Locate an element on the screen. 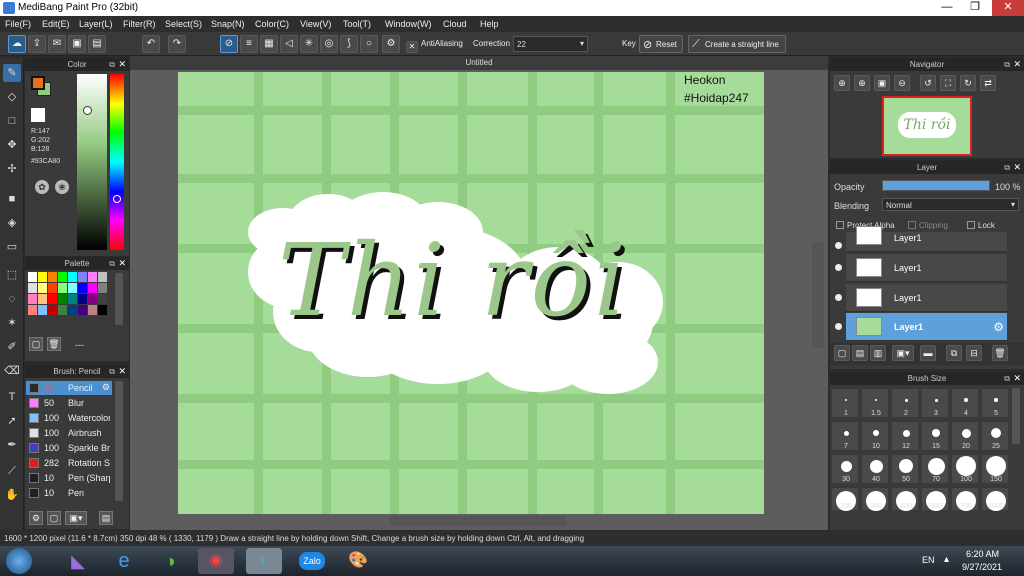 This screenshot has height=576, width=1024. brush-size-cell: 5 is located at coordinates (995, 403).